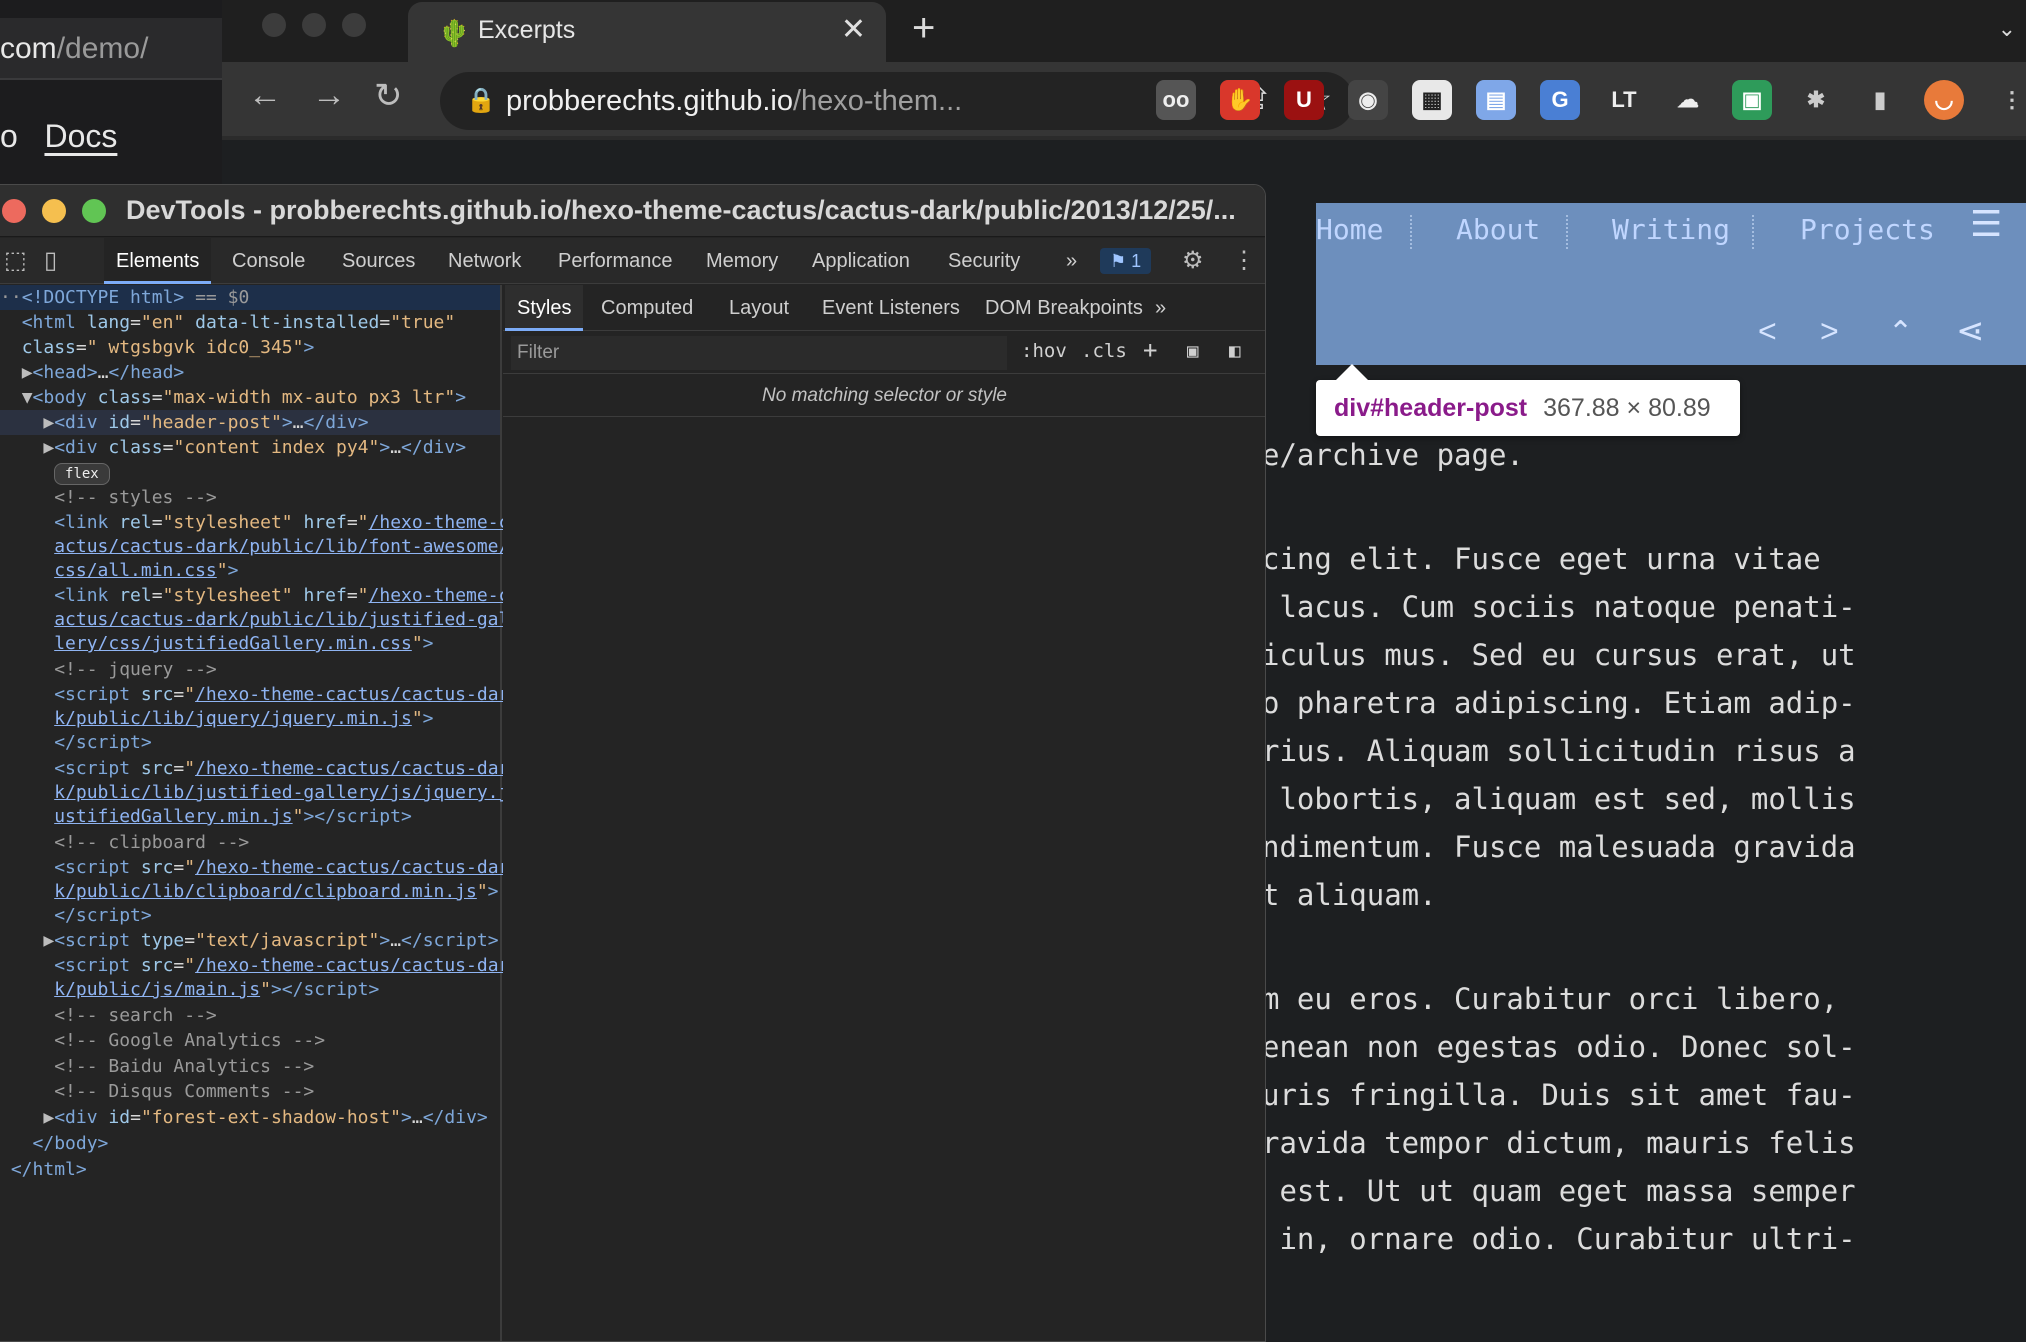 This screenshot has height=1342, width=2026. What do you see at coordinates (1688, 100) in the screenshot?
I see `cloud-icon: ☁` at bounding box center [1688, 100].